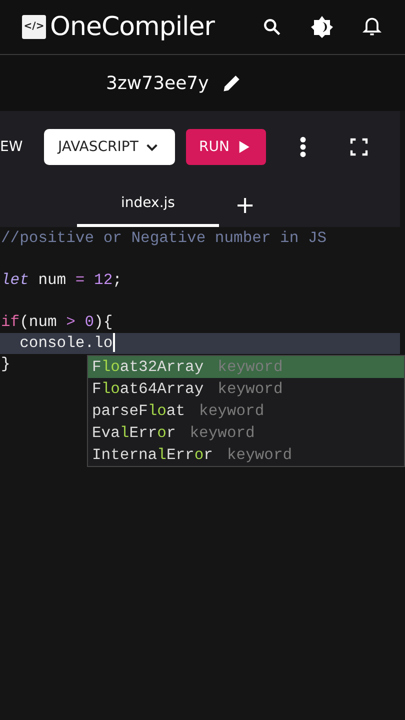  Describe the element at coordinates (65, 343) in the screenshot. I see `code-line: console.lo` at that location.